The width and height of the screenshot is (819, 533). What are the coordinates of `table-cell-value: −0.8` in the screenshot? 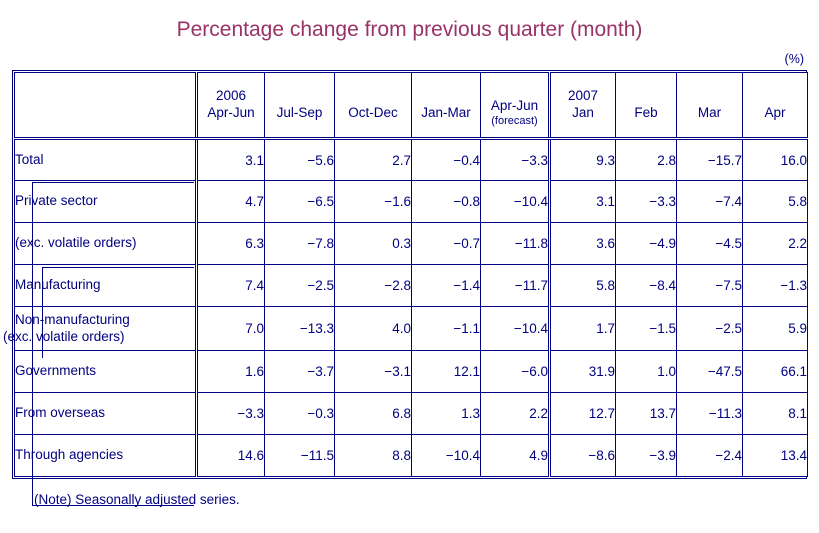 It's located at (446, 201).